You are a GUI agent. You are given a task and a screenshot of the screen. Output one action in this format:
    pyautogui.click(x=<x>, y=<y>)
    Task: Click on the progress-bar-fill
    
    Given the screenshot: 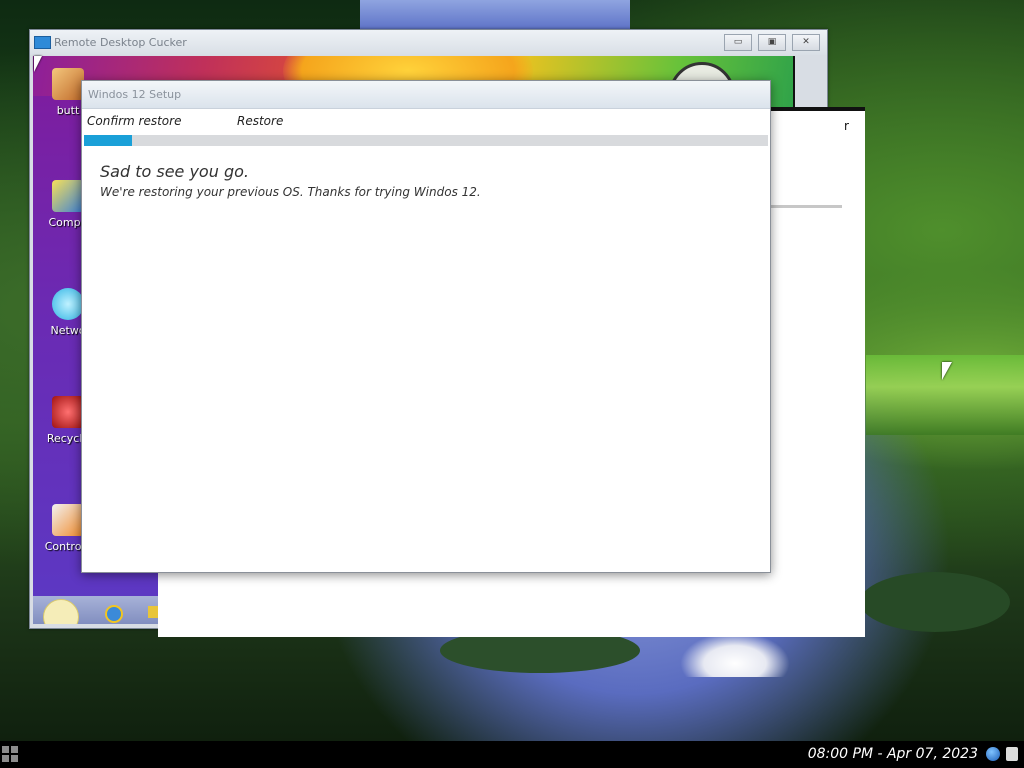 What is the action you would take?
    pyautogui.click(x=108, y=140)
    